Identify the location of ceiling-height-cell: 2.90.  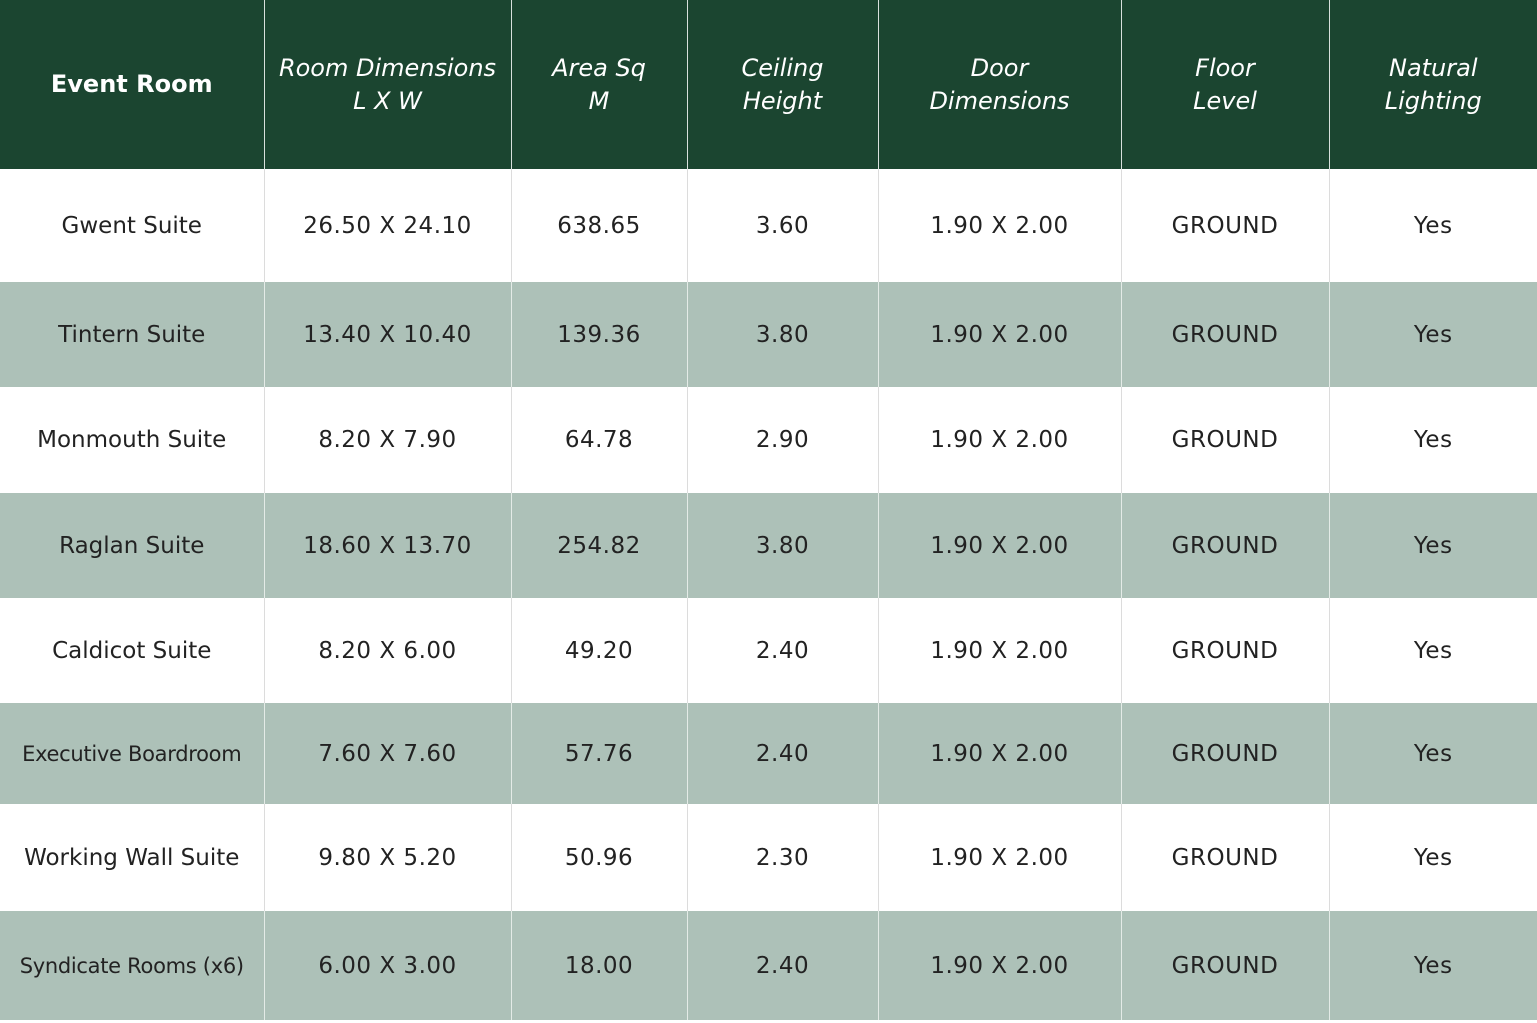
(782, 440).